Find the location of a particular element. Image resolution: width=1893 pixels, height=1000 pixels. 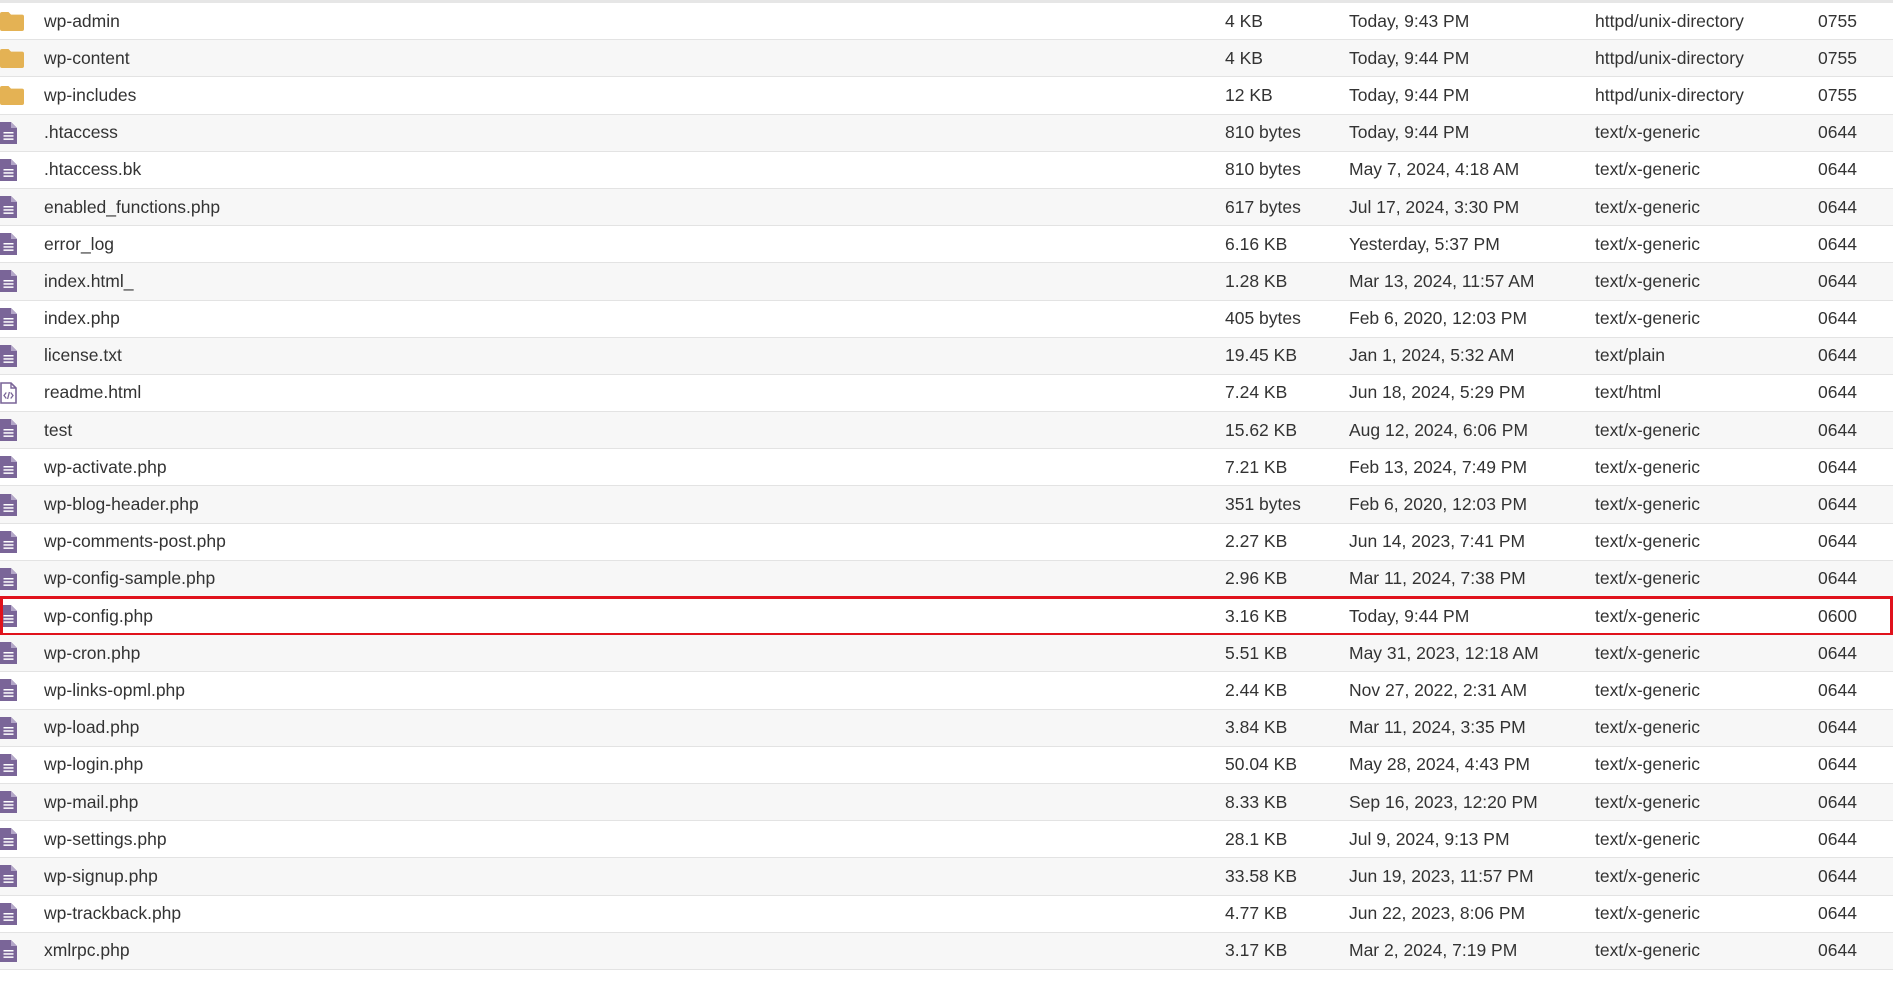

file-name: test is located at coordinates (634, 430).